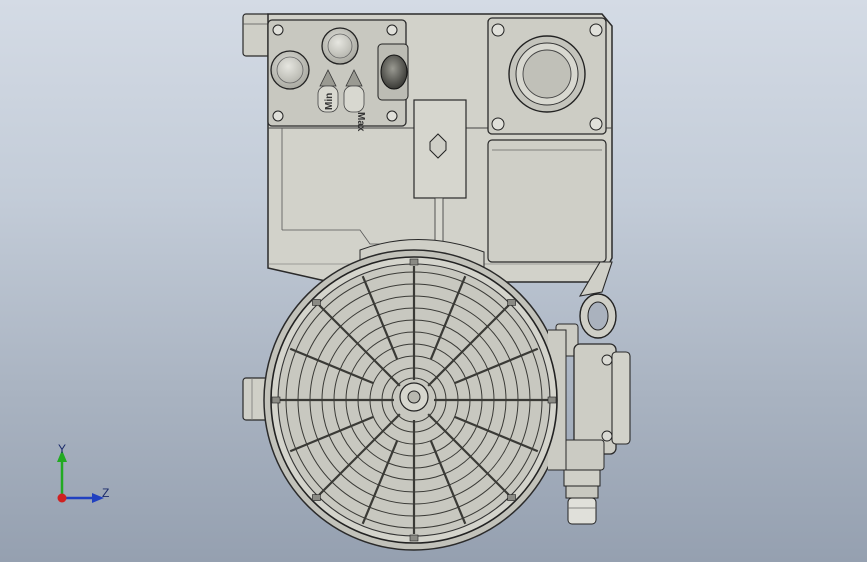  What do you see at coordinates (80, 476) in the screenshot?
I see `axis-triad-icon` at bounding box center [80, 476].